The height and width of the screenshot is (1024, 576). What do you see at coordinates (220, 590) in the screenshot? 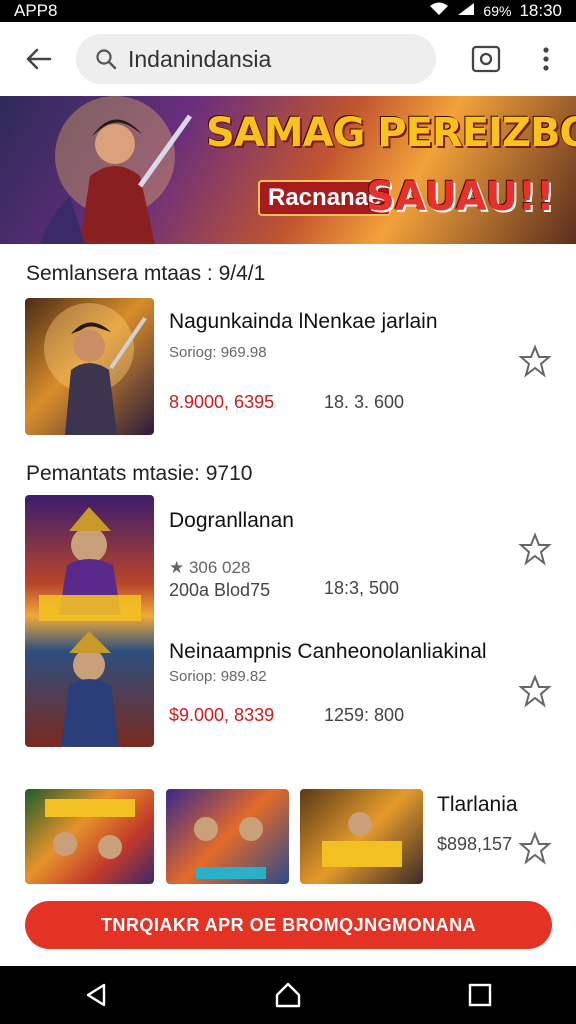
I see `item-subtitle-2: 200a Blod75` at bounding box center [220, 590].